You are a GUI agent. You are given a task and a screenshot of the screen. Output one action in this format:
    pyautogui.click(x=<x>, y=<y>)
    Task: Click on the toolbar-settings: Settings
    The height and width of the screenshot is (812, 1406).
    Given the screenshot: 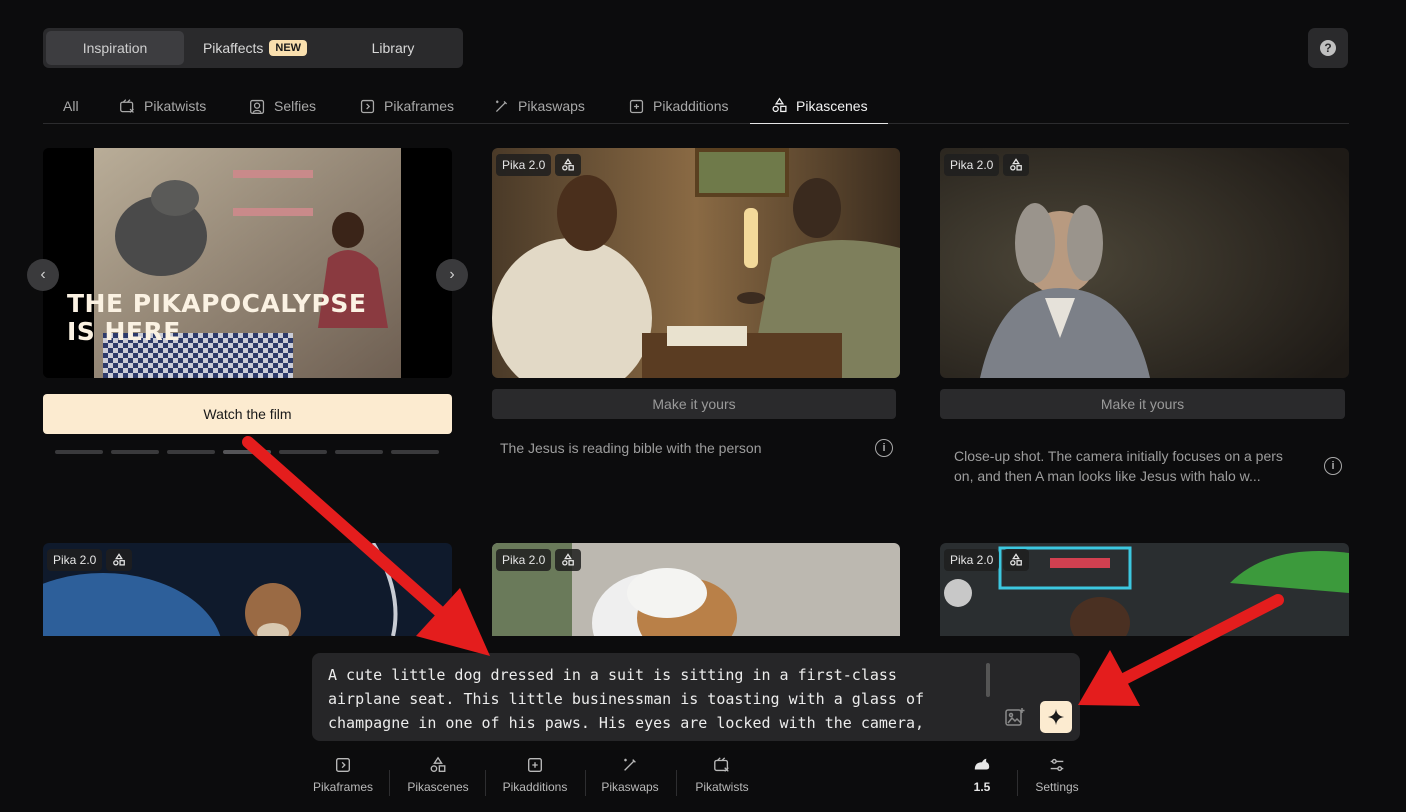 What is the action you would take?
    pyautogui.click(x=1057, y=779)
    